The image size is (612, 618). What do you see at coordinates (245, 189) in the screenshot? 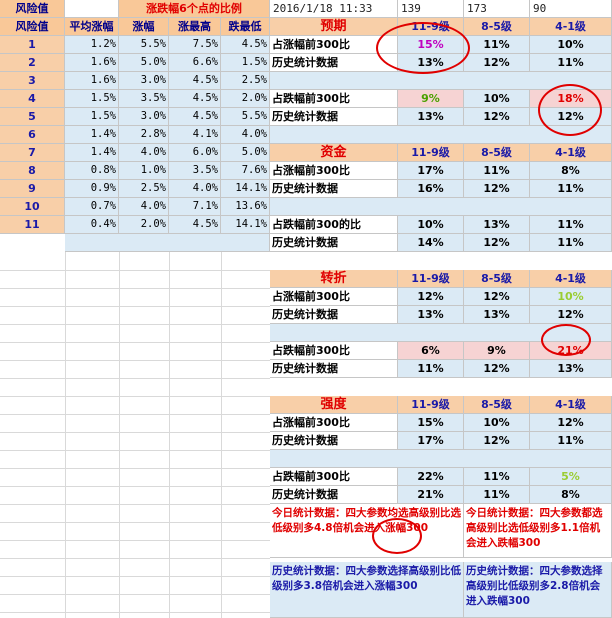
I see `risk-data-cell: 14.1%` at bounding box center [245, 189].